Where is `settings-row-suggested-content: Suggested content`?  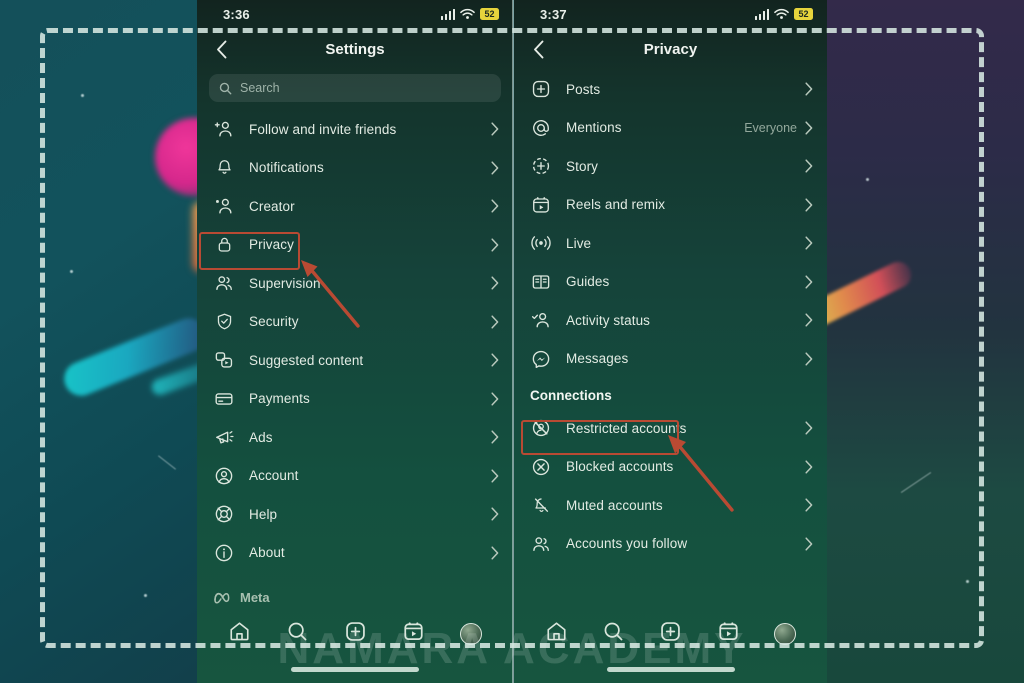
settings-row-suggested-content: Suggested content is located at coordinates (355, 360).